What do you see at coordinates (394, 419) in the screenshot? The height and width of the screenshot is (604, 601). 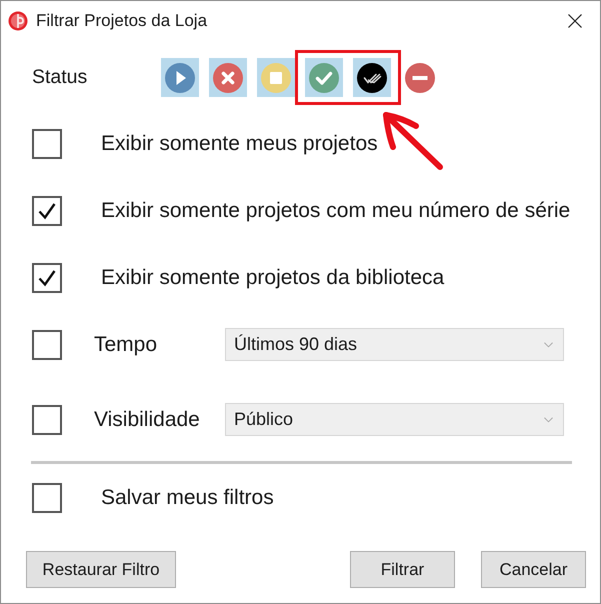 I see `dropdown: Público` at bounding box center [394, 419].